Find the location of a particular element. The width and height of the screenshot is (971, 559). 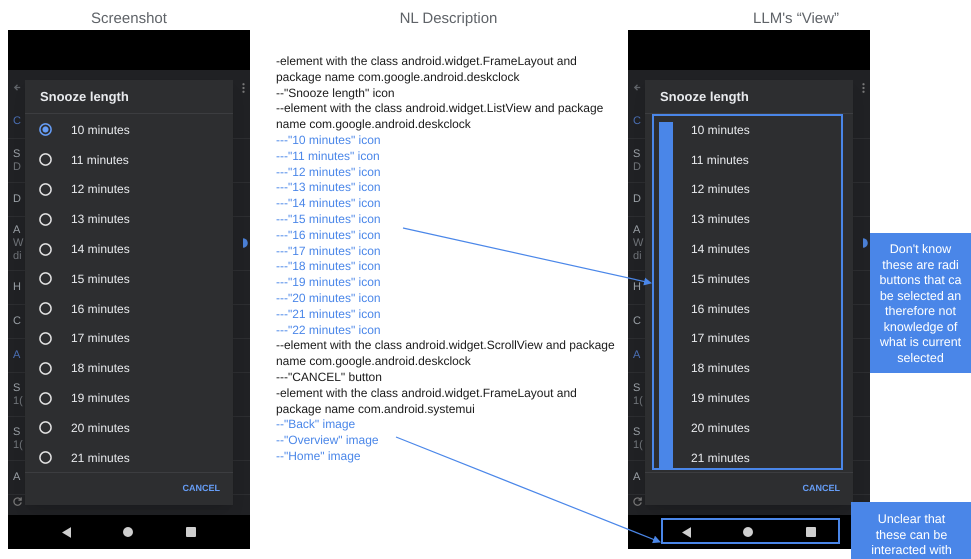

callout-text: Unclear that is located at coordinates (912, 520).